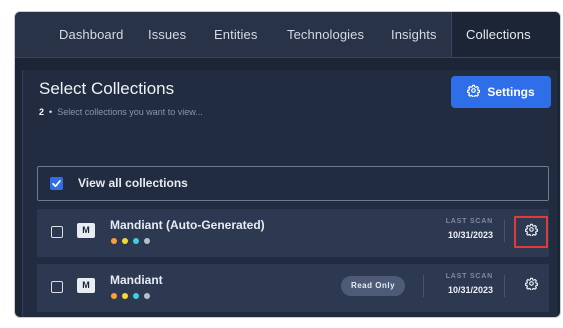  Describe the element at coordinates (136, 280) in the screenshot. I see `collection-name: Mandiant` at that location.